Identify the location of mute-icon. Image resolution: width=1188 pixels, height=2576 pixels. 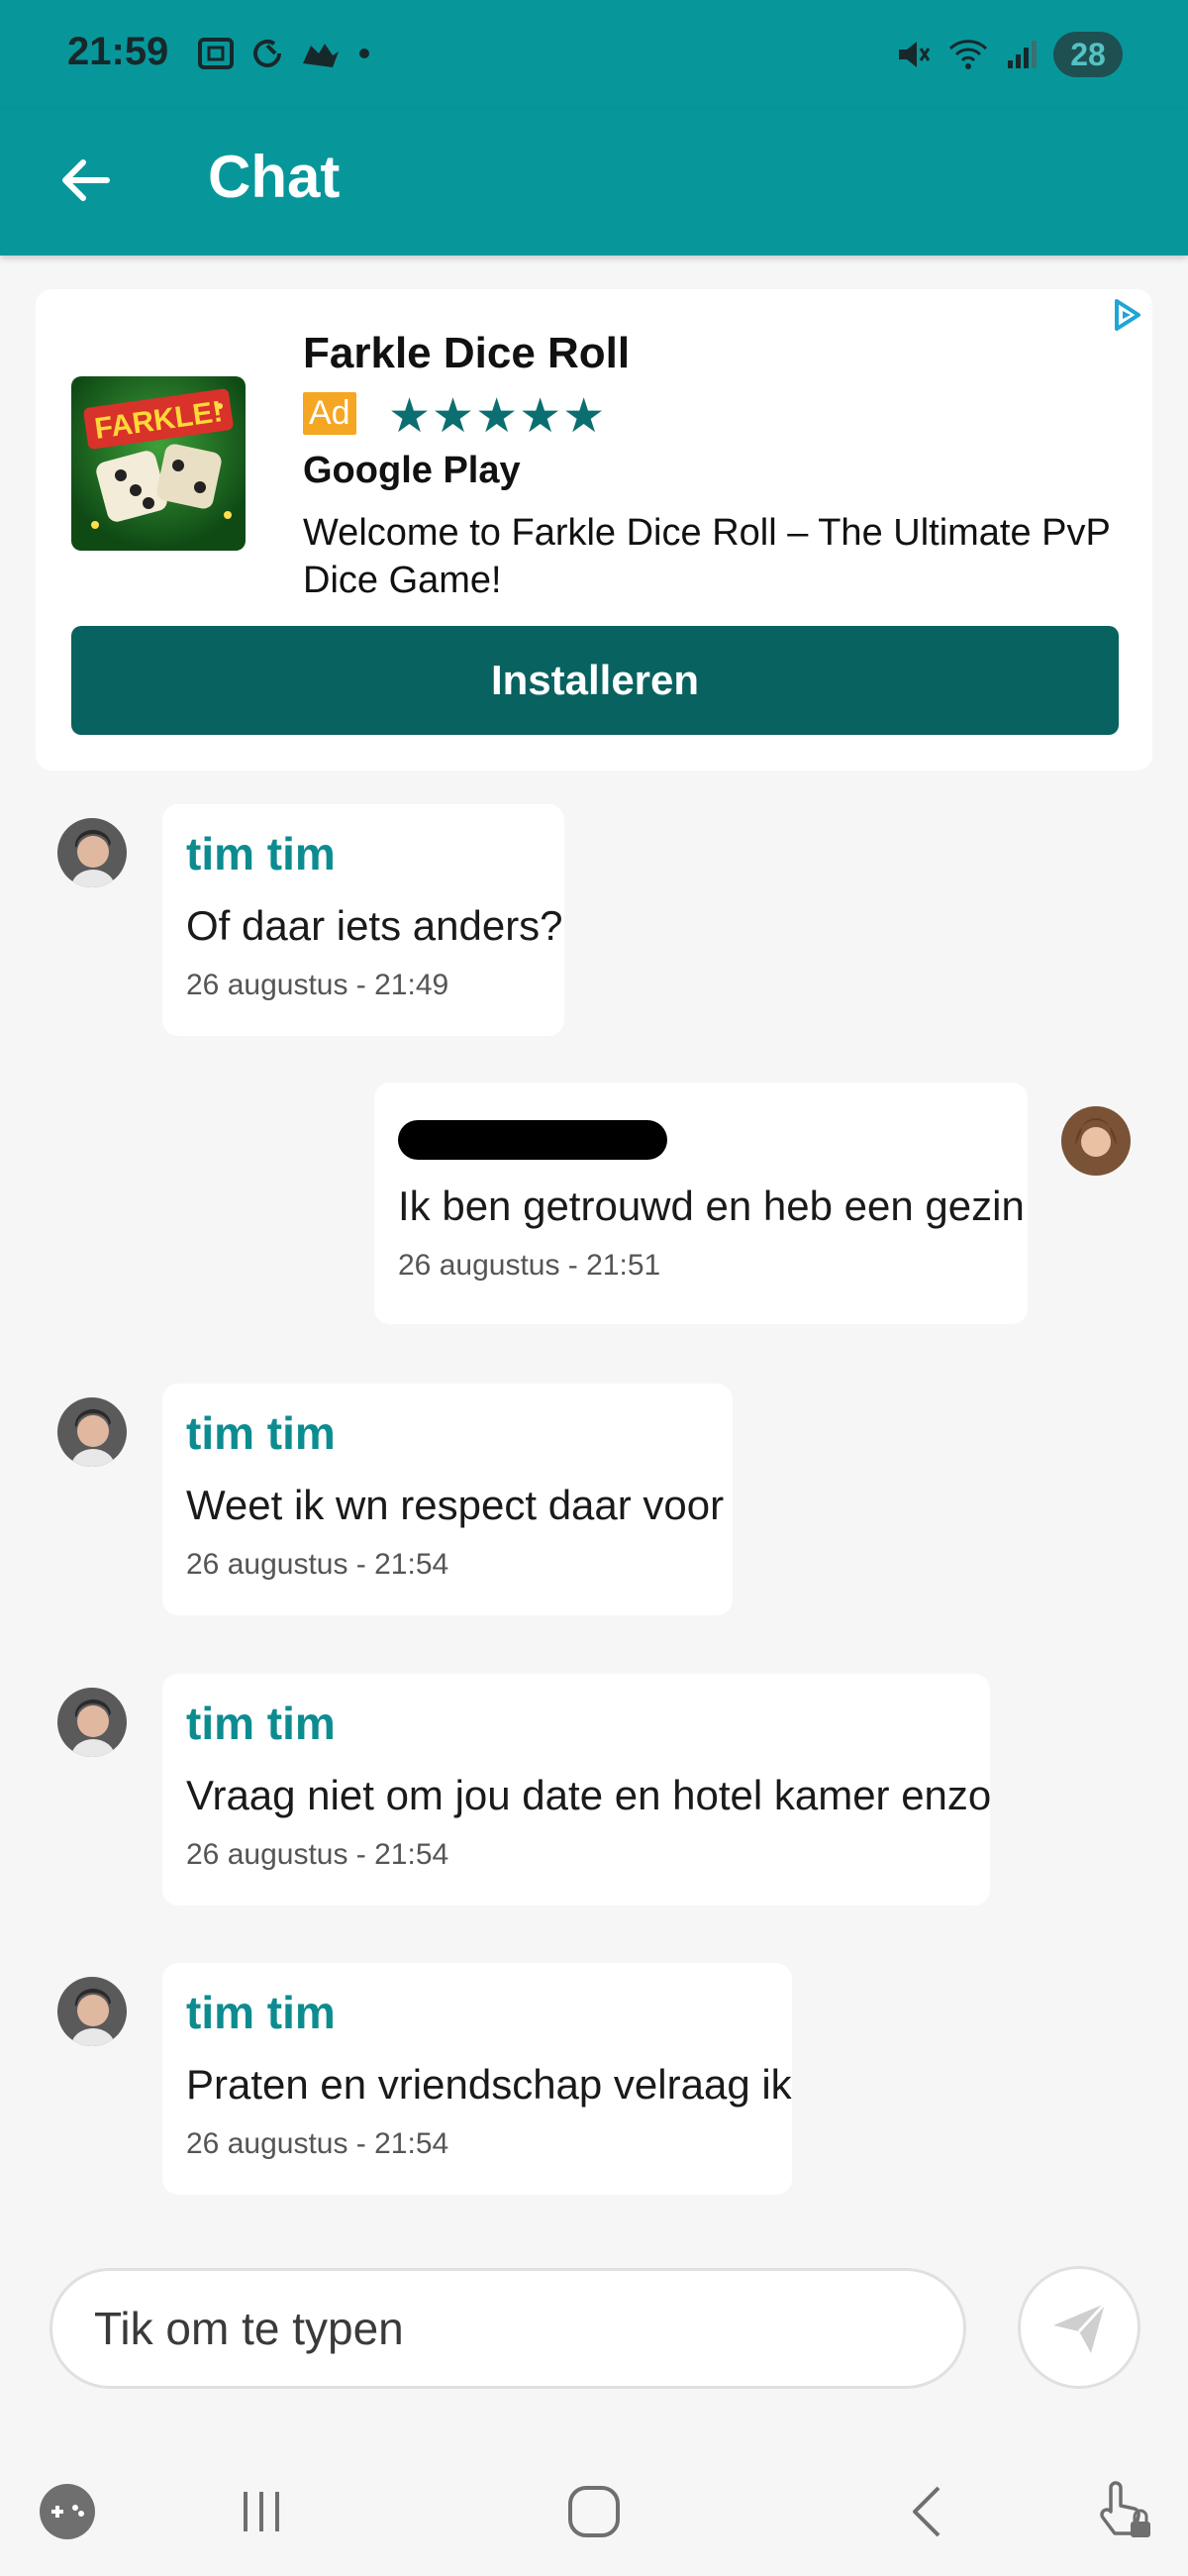
(915, 54).